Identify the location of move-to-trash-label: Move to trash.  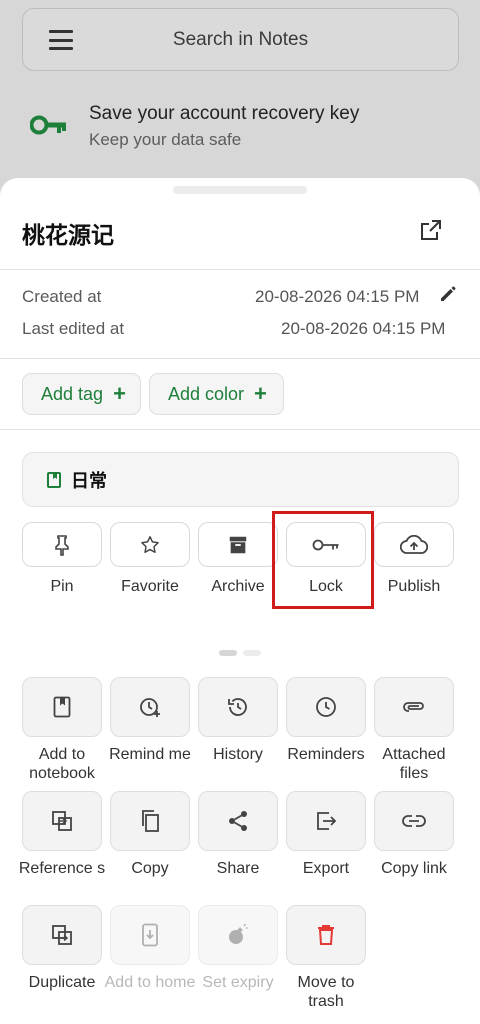
(326, 992).